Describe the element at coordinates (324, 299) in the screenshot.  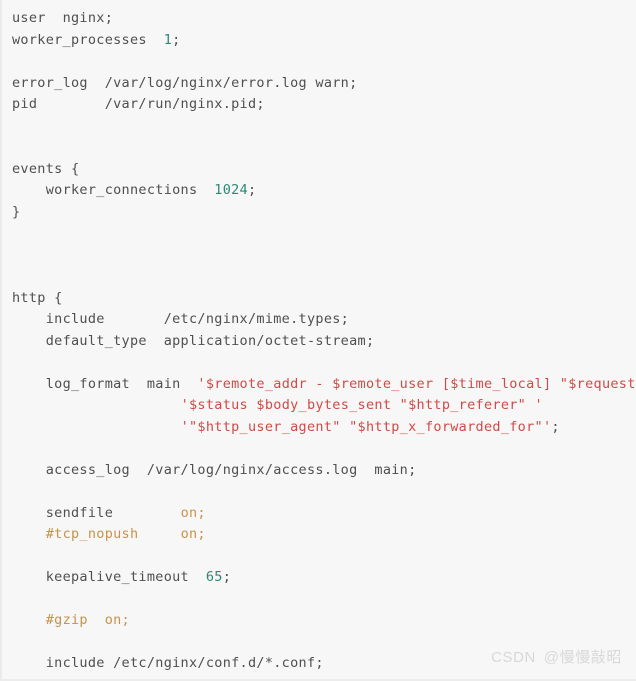
I see `code-line: http {` at that location.